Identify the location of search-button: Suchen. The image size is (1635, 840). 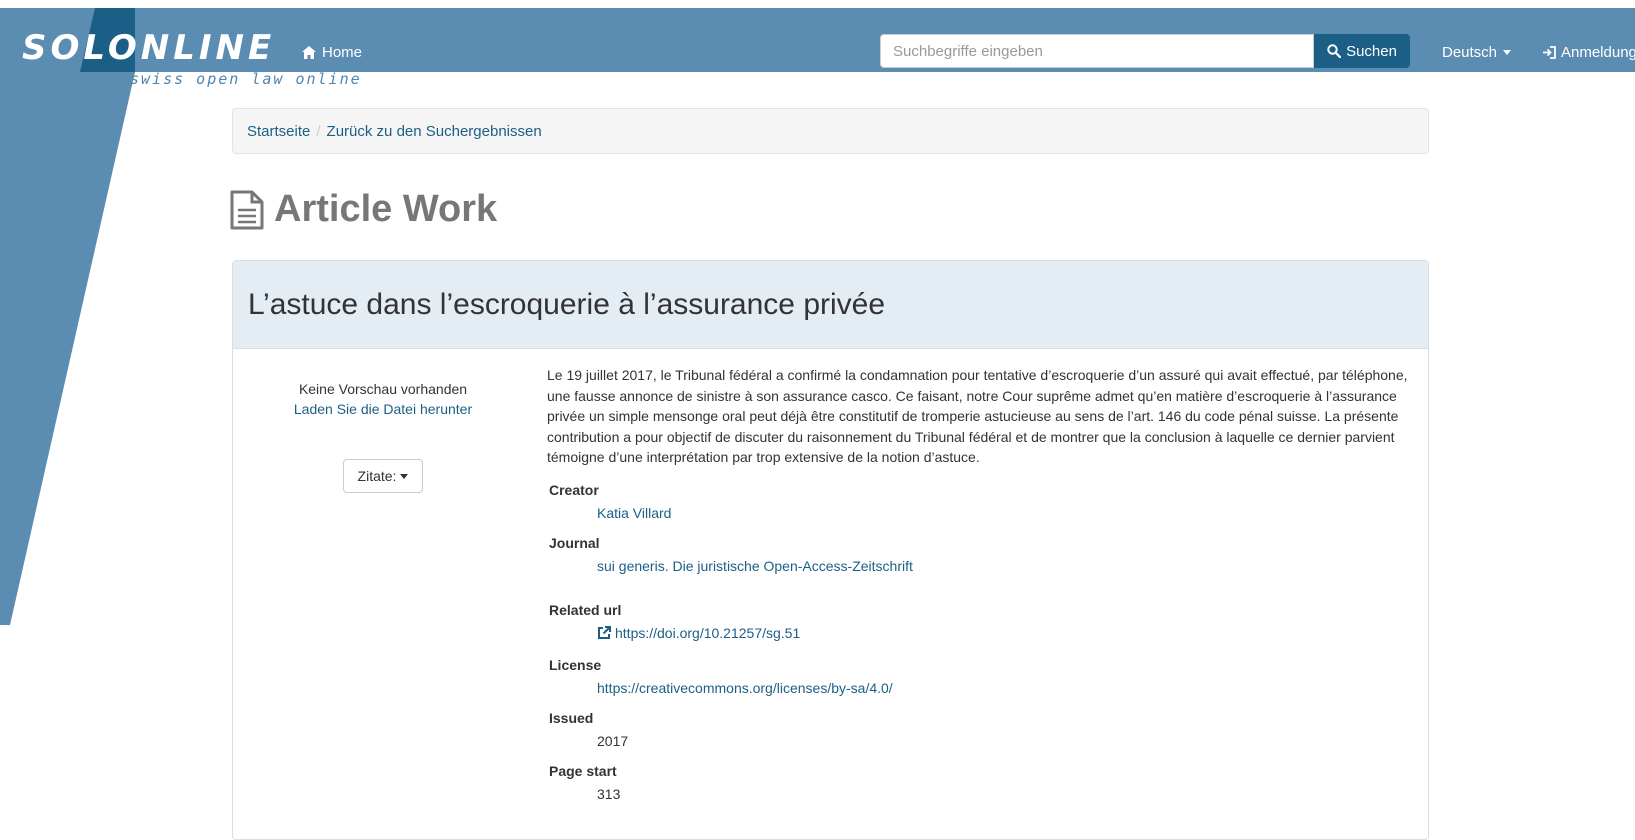
(1362, 51).